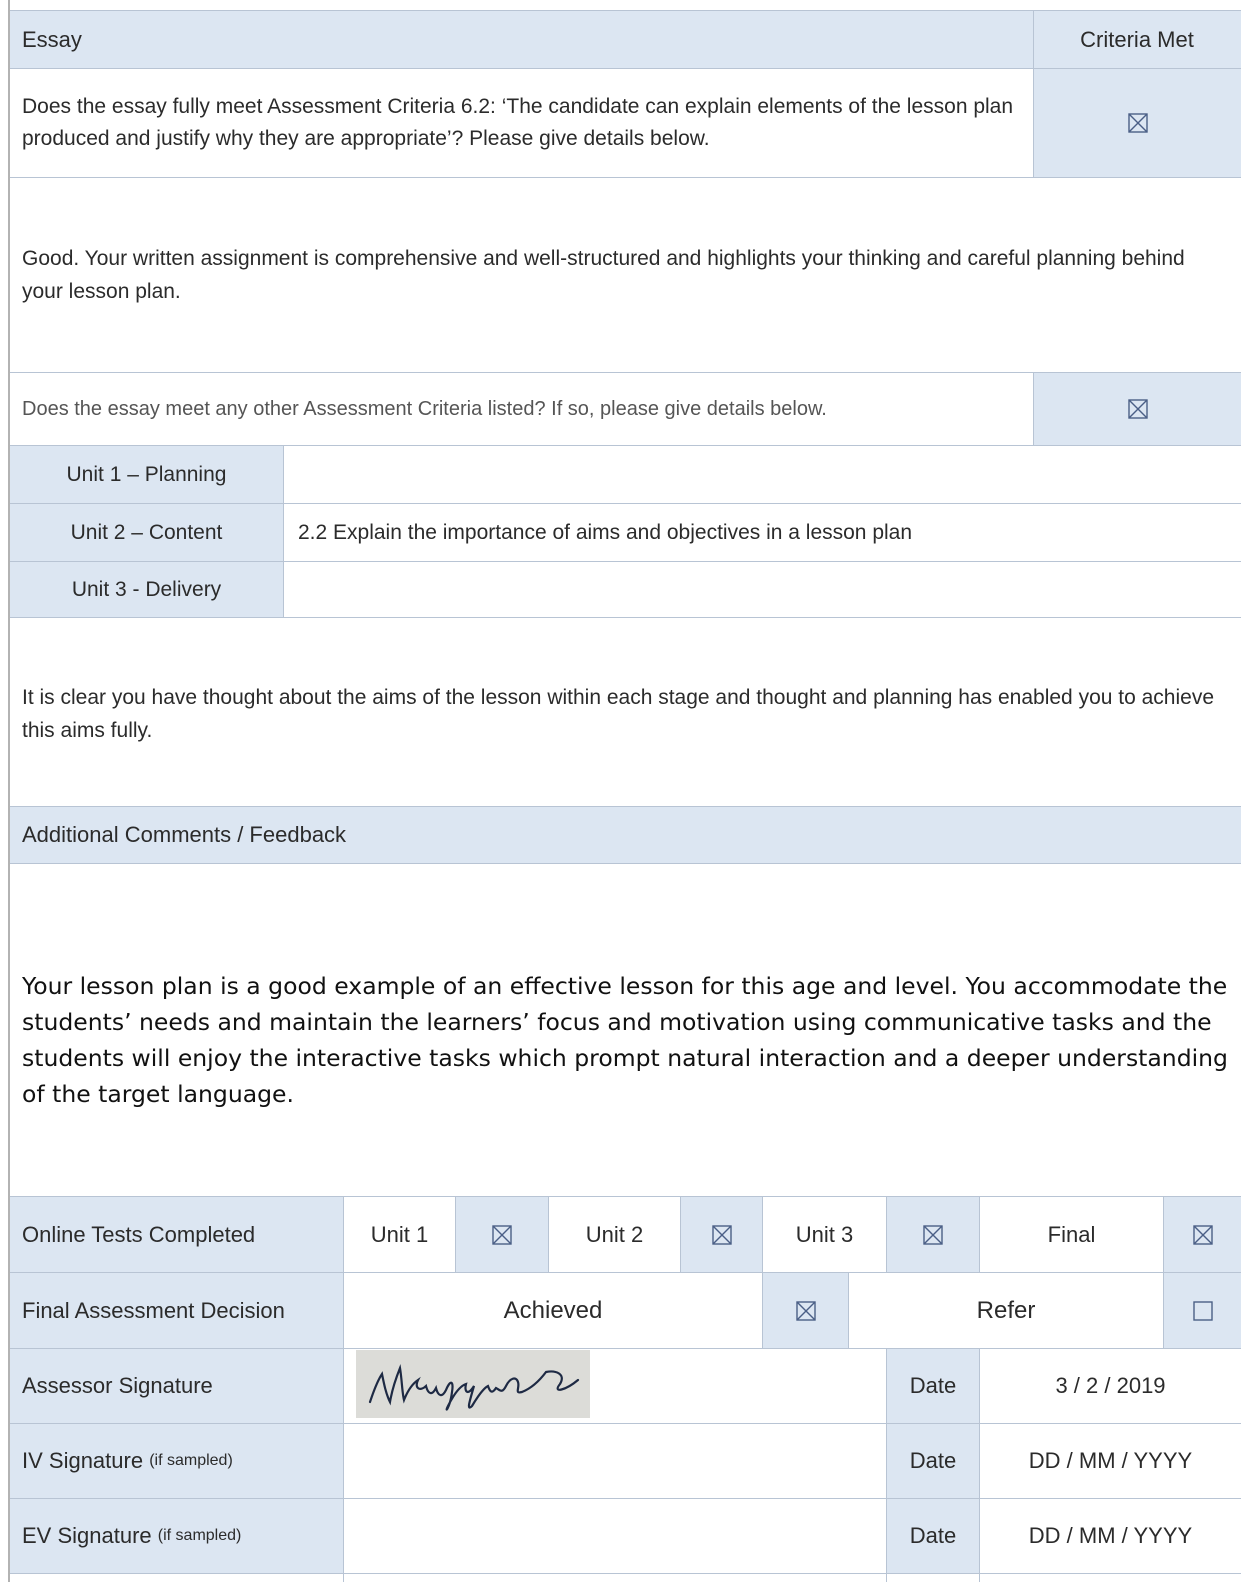 The height and width of the screenshot is (1582, 1251). What do you see at coordinates (191, 1460) in the screenshot?
I see `iv-signature-note: (if sampled)` at bounding box center [191, 1460].